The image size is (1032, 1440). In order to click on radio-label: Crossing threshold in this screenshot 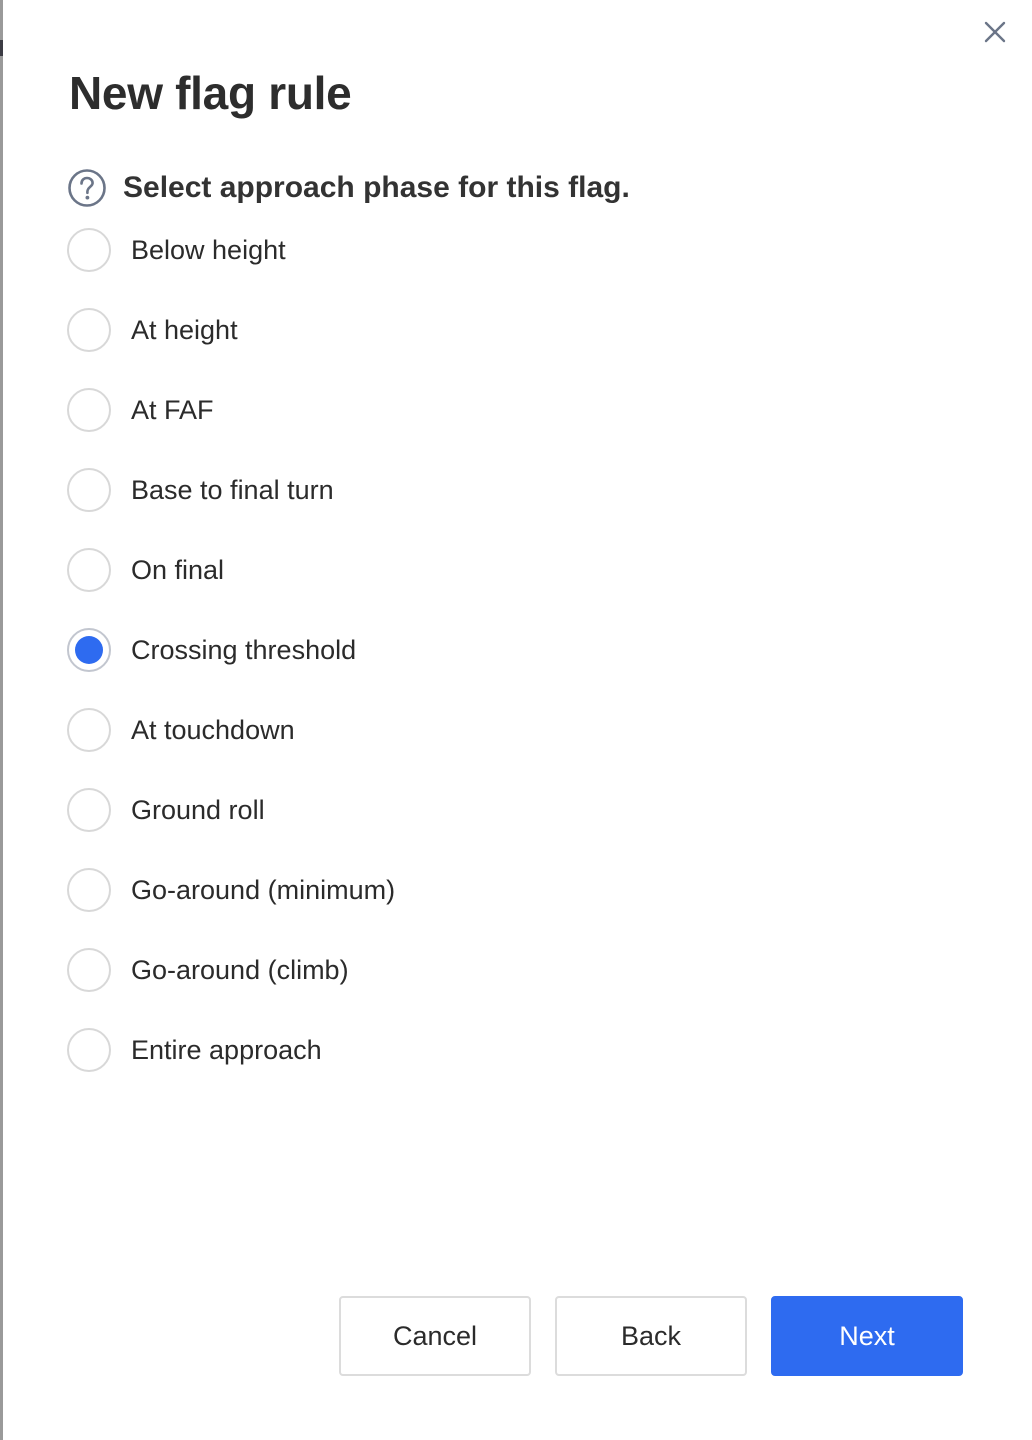, I will do `click(244, 649)`.